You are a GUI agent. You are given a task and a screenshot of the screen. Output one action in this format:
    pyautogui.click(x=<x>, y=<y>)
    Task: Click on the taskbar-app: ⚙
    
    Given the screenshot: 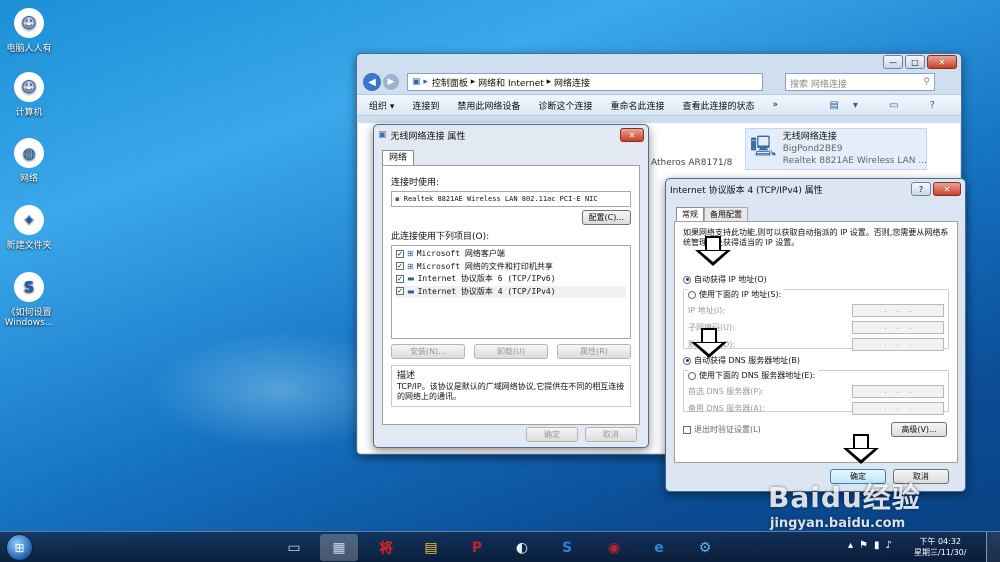 What is the action you would take?
    pyautogui.click(x=705, y=547)
    